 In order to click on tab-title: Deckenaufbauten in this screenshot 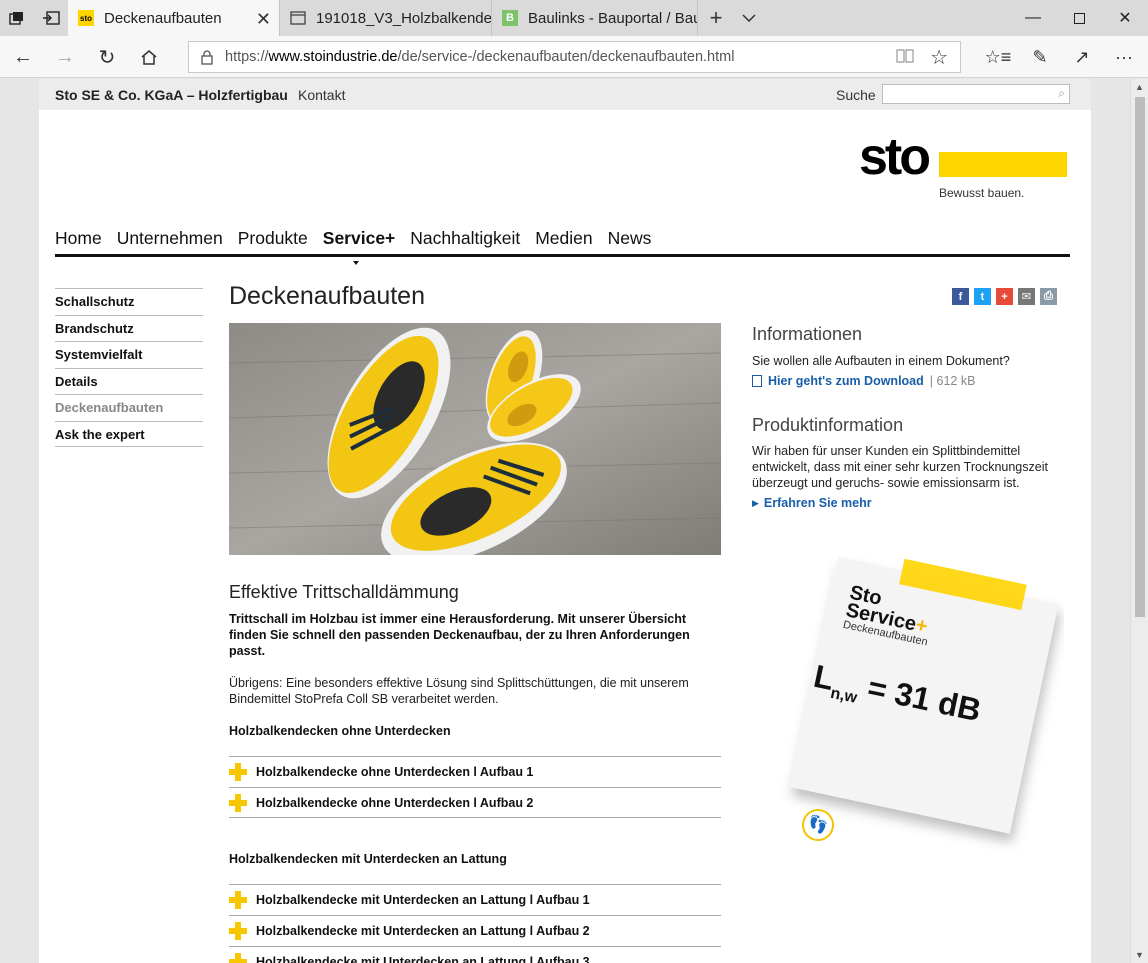, I will do `click(163, 18)`.